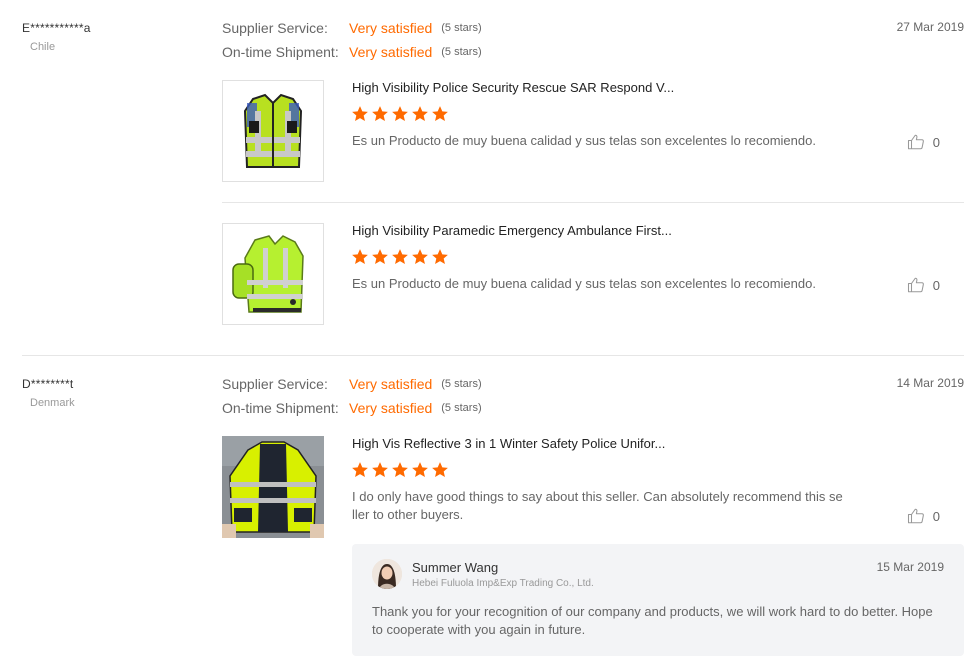  Describe the element at coordinates (387, 574) in the screenshot. I see `avatar` at that location.